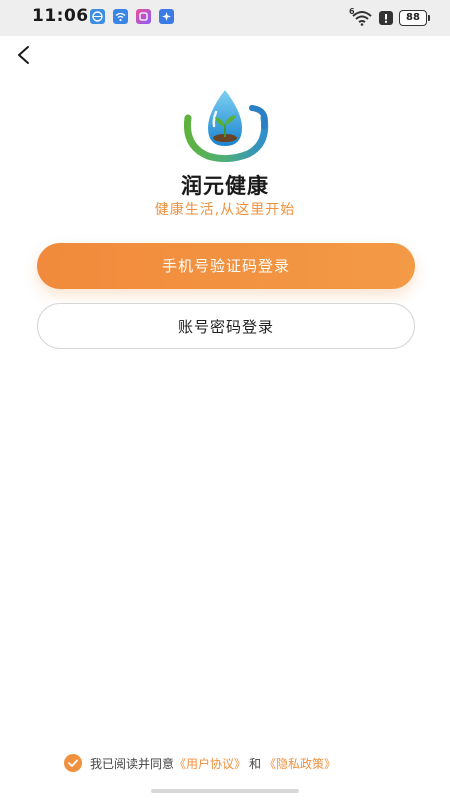  I want to click on agreement-row: 我已阅读并同意 《用户协议》 和 《隐私政策》, so click(200, 763).